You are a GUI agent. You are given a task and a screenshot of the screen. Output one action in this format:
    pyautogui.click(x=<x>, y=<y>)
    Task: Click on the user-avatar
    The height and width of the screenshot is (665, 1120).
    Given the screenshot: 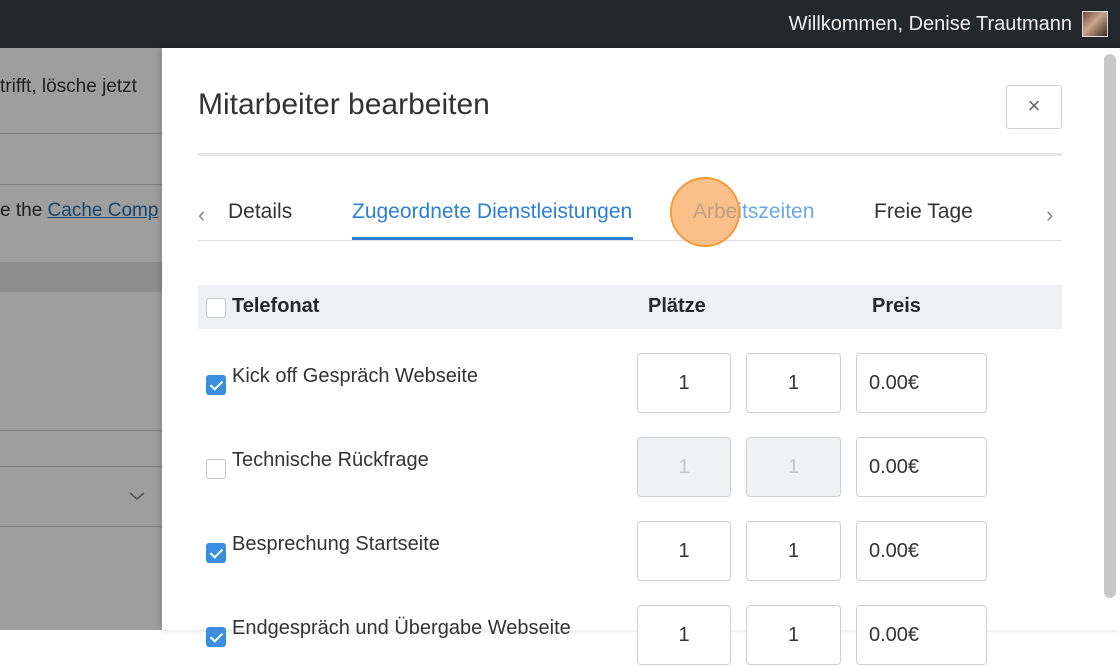 What is the action you would take?
    pyautogui.click(x=1095, y=24)
    